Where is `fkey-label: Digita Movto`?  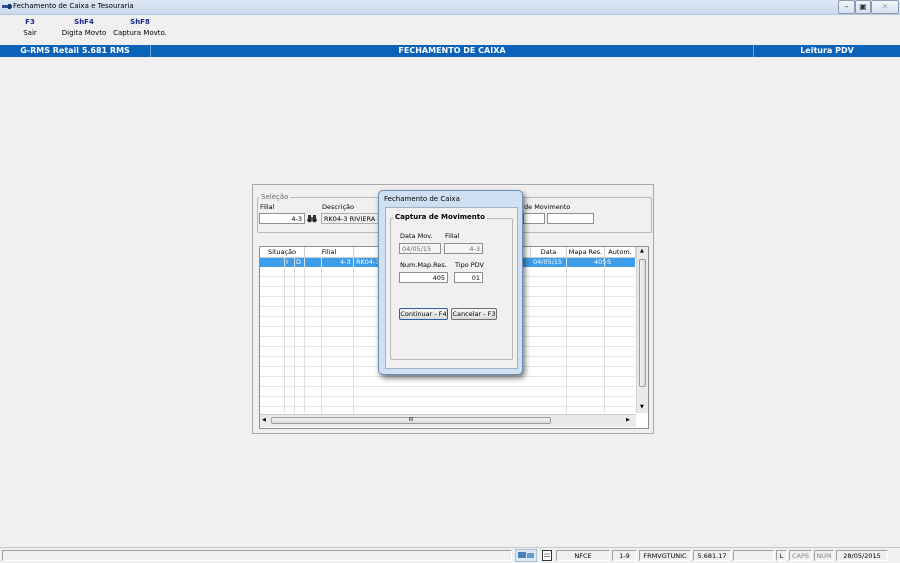
fkey-label: Digita Movto is located at coordinates (84, 33).